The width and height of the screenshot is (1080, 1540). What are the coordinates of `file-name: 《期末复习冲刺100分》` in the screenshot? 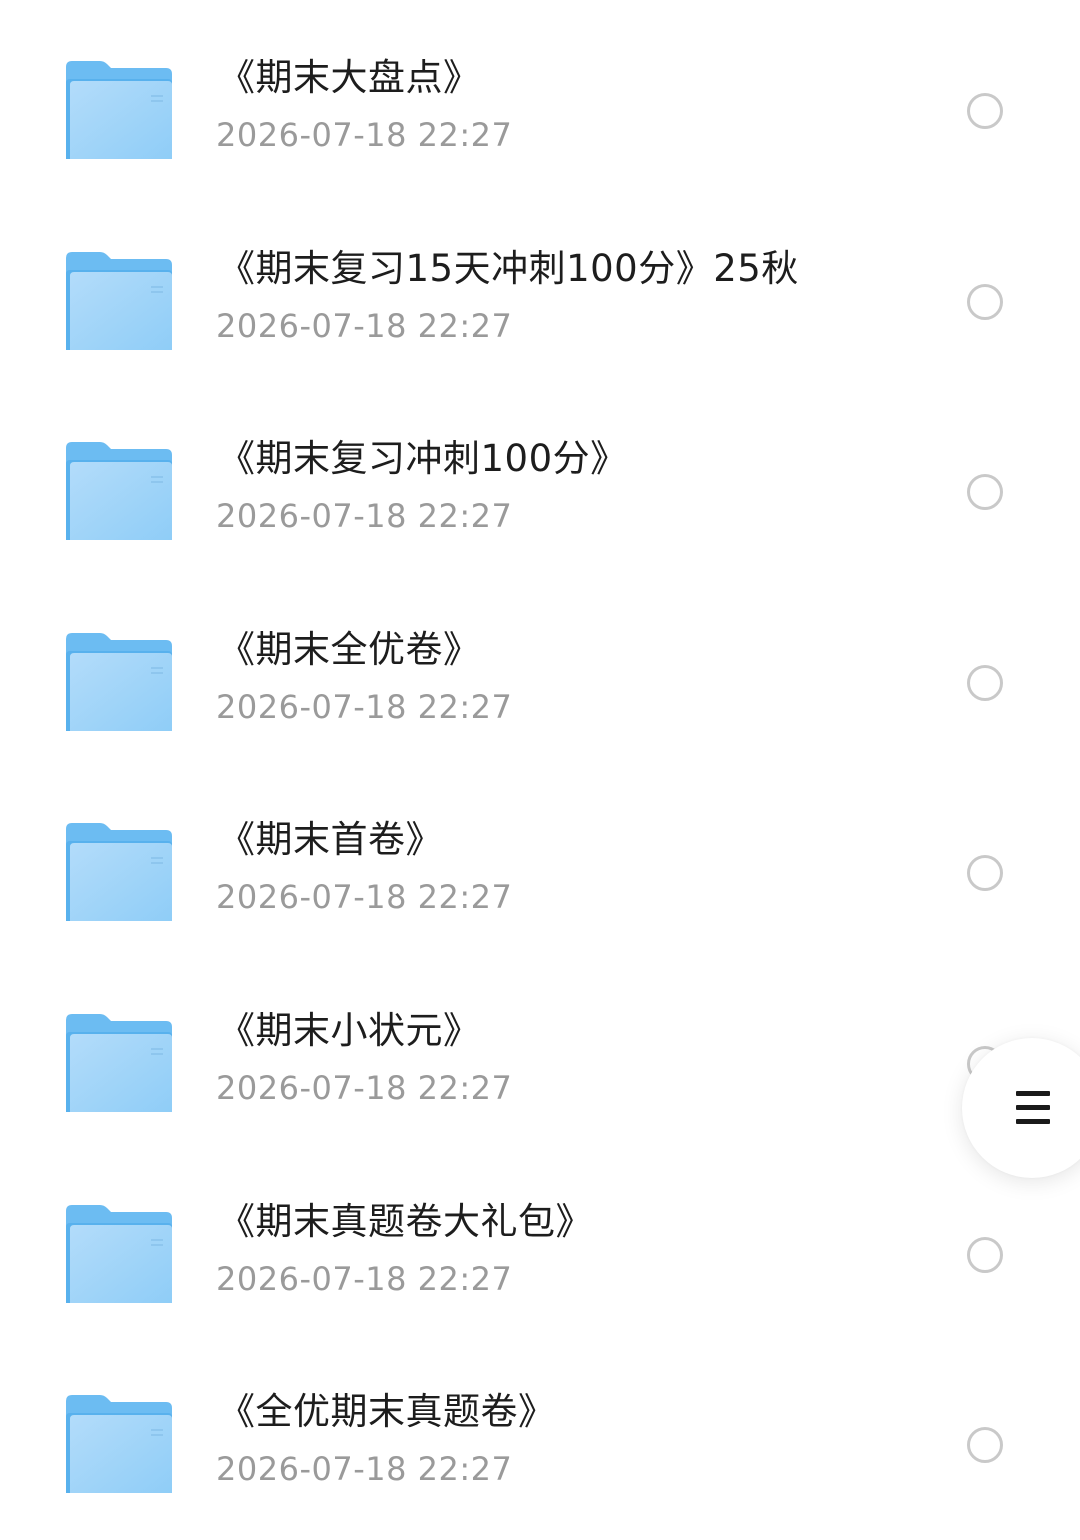 It's located at (423, 459).